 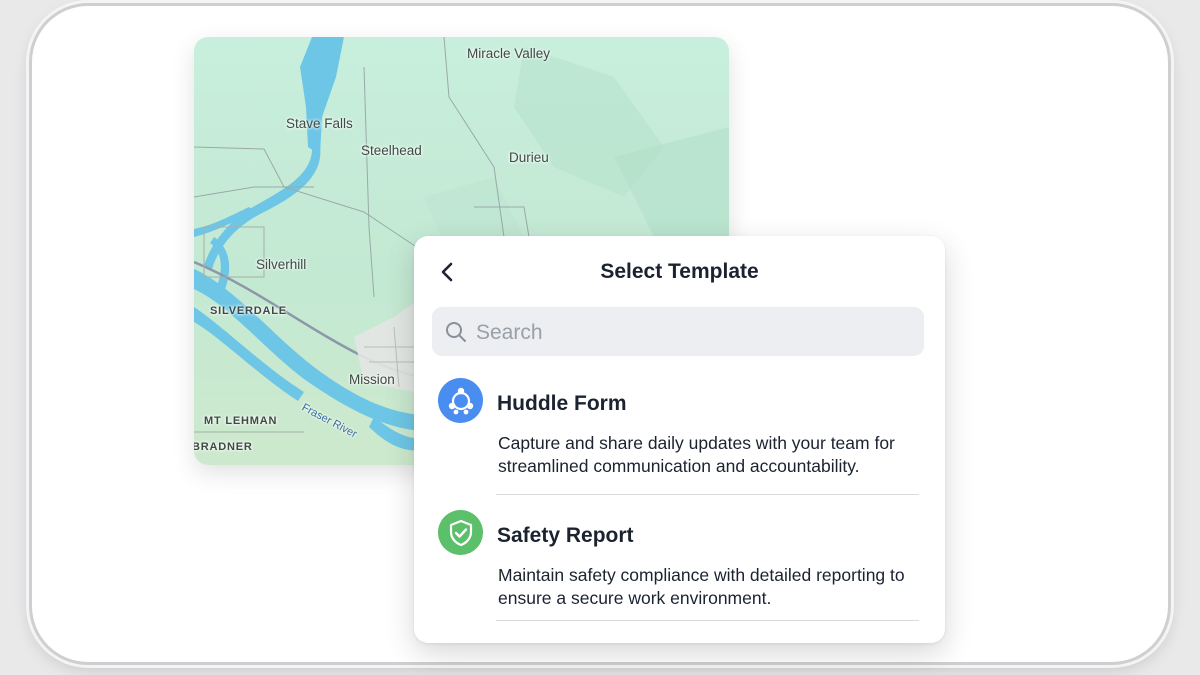 What do you see at coordinates (509, 53) in the screenshot?
I see `map-label-miracle-valley: Miracle Valley` at bounding box center [509, 53].